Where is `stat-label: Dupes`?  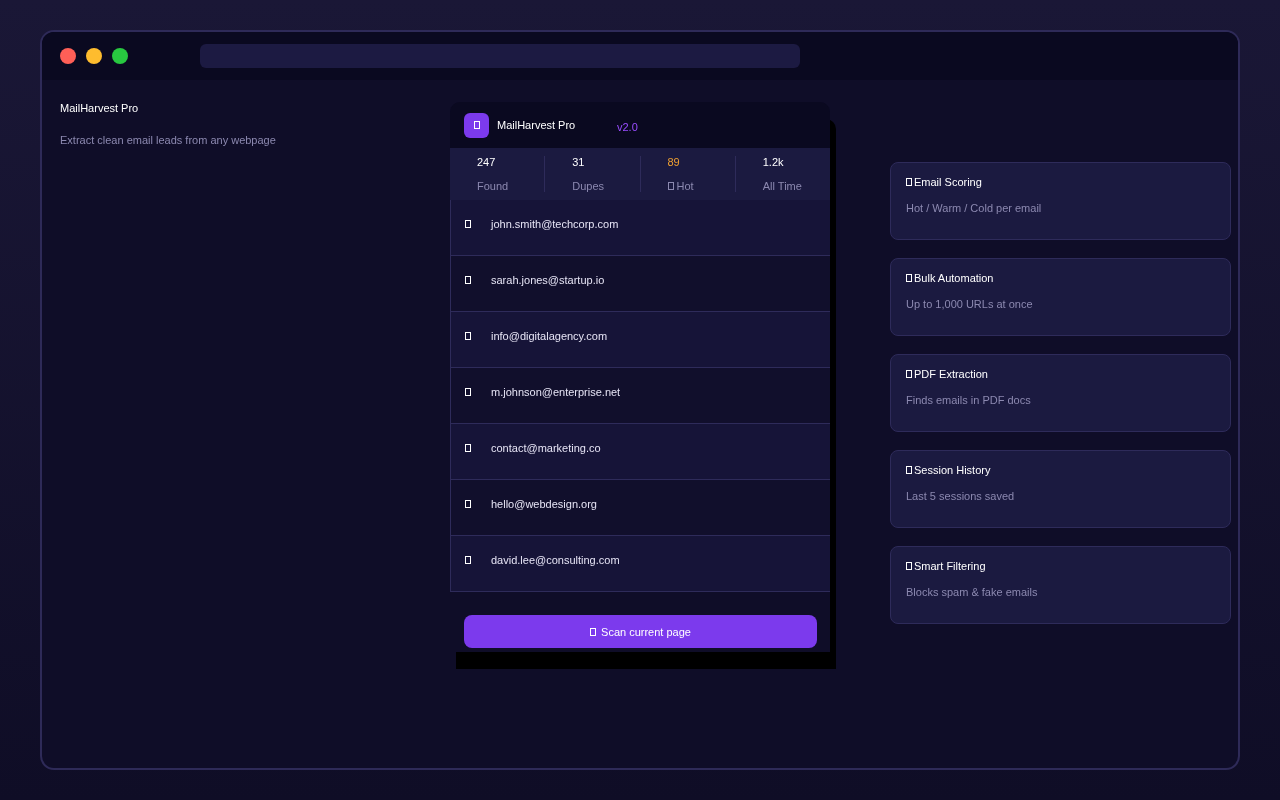 stat-label: Dupes is located at coordinates (588, 186).